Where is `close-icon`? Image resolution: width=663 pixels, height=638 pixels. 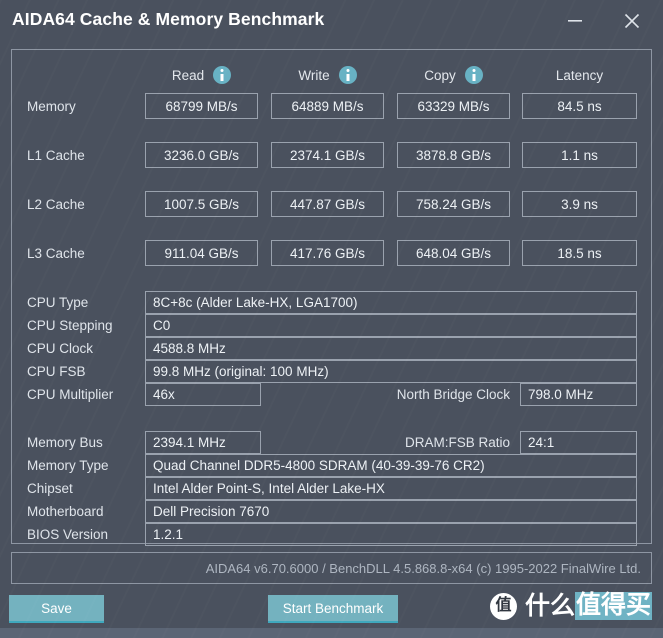 close-icon is located at coordinates (632, 21).